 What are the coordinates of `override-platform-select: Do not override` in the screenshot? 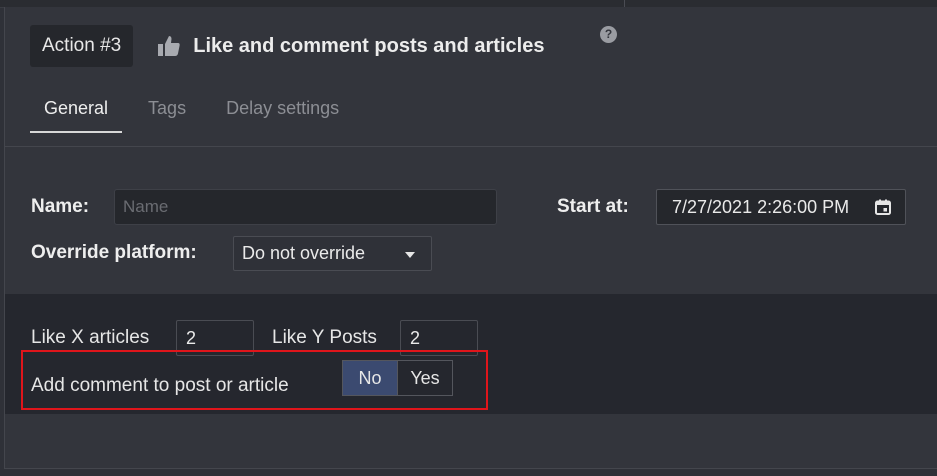 It's located at (332, 253).